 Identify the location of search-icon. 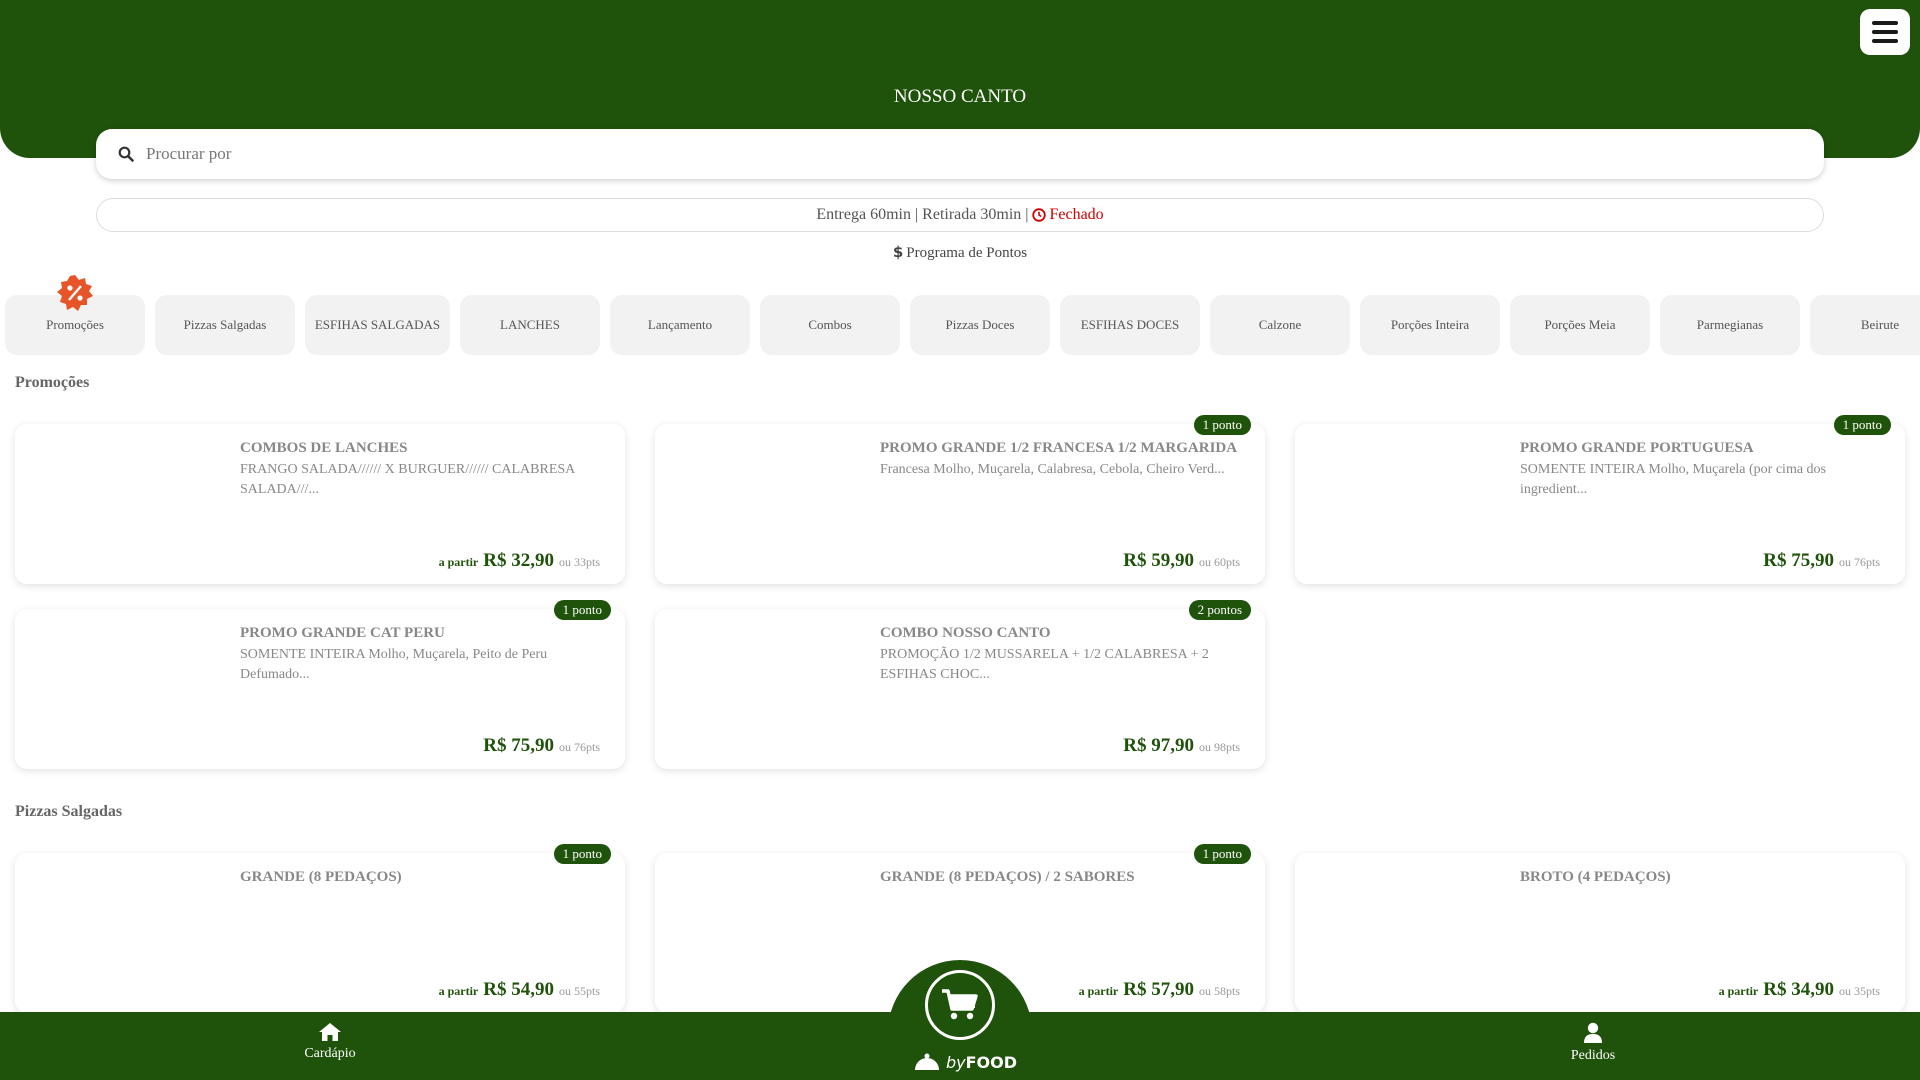
(126, 154).